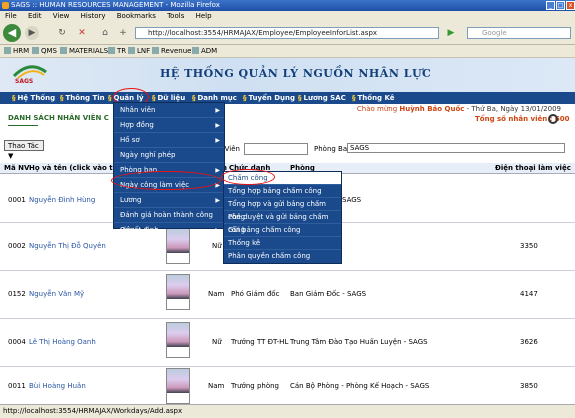 The image size is (575, 418). Describe the element at coordinates (175, 16) in the screenshot. I see `menu-tools: Tools` at that location.